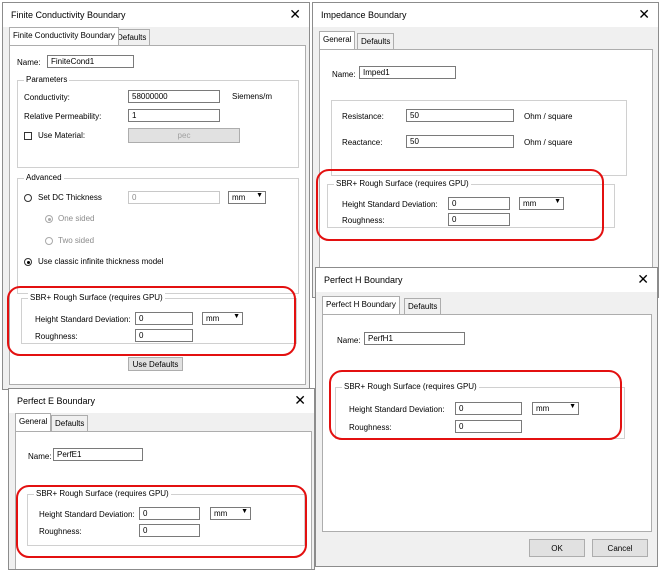 The height and width of the screenshot is (570, 661). What do you see at coordinates (364, 15) in the screenshot?
I see `dialog-title: Impedance Boundary` at bounding box center [364, 15].